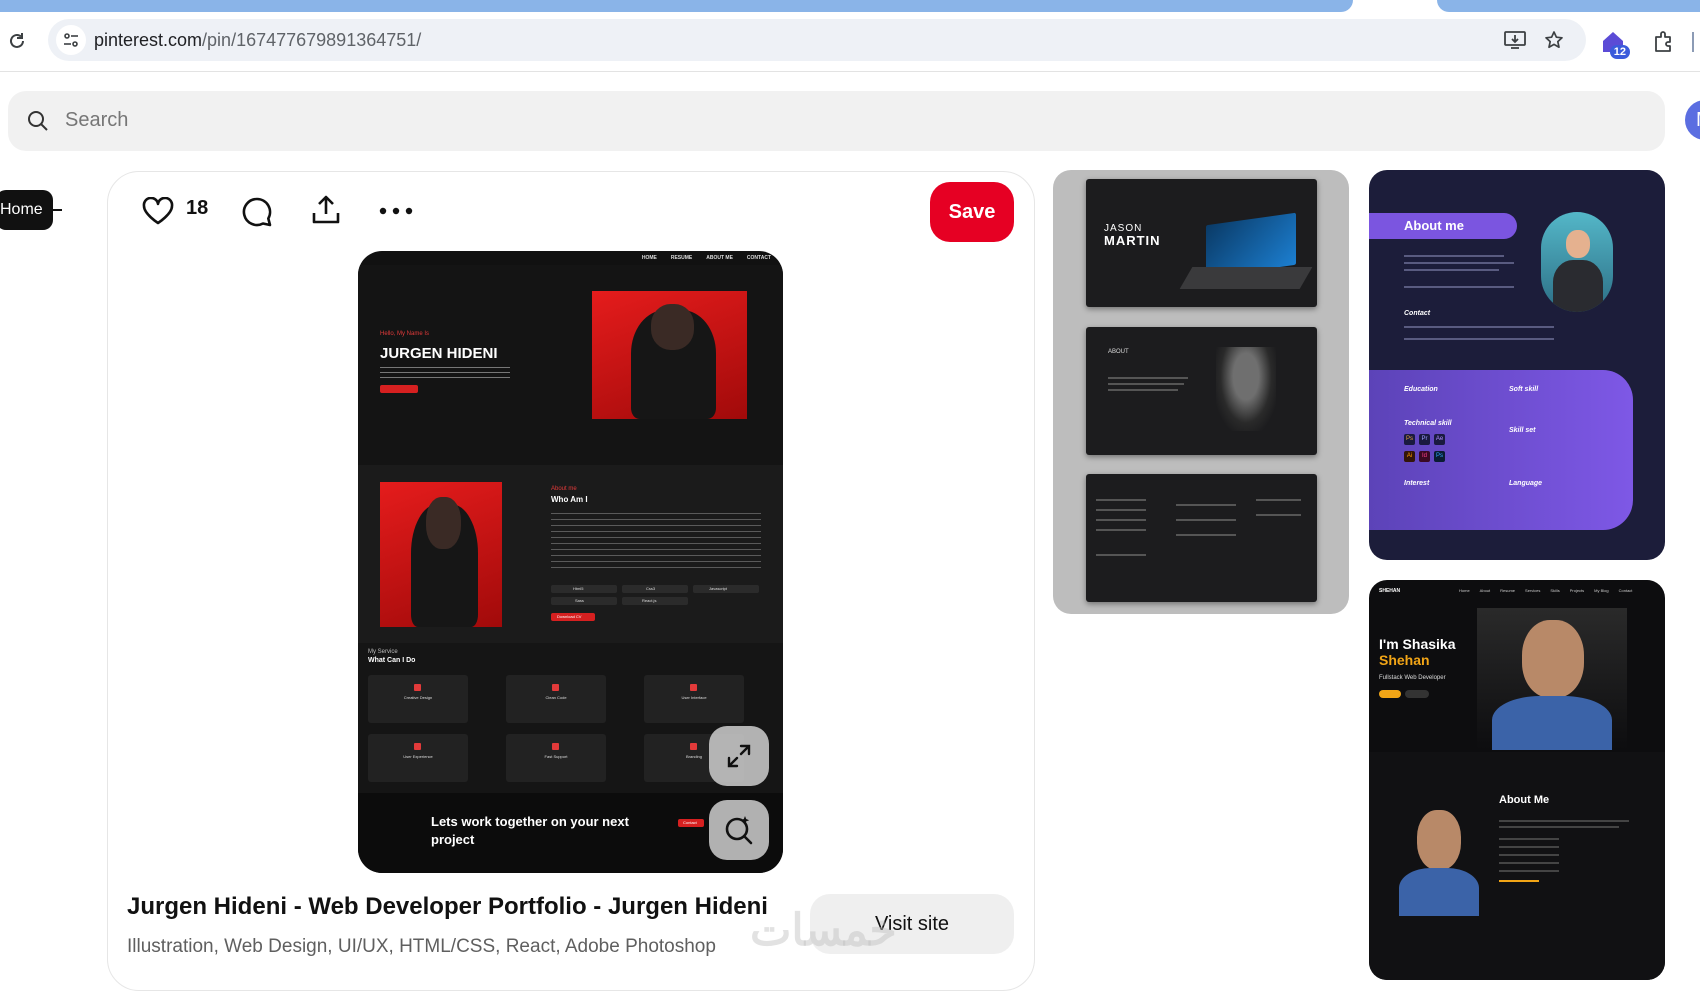  Describe the element at coordinates (197, 208) in the screenshot. I see `like-count: 18` at that location.